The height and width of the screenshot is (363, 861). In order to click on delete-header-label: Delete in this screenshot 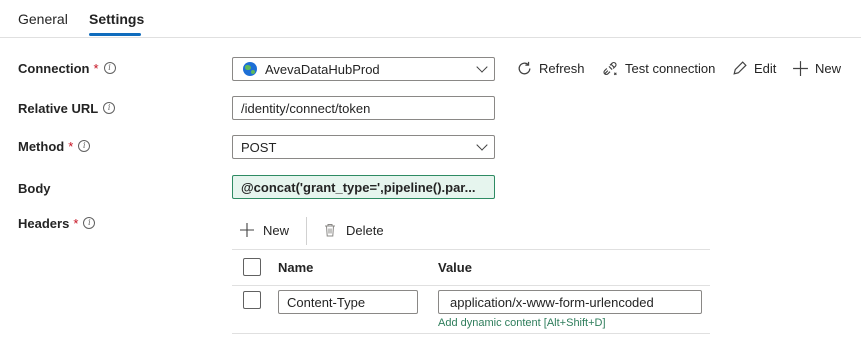, I will do `click(365, 230)`.